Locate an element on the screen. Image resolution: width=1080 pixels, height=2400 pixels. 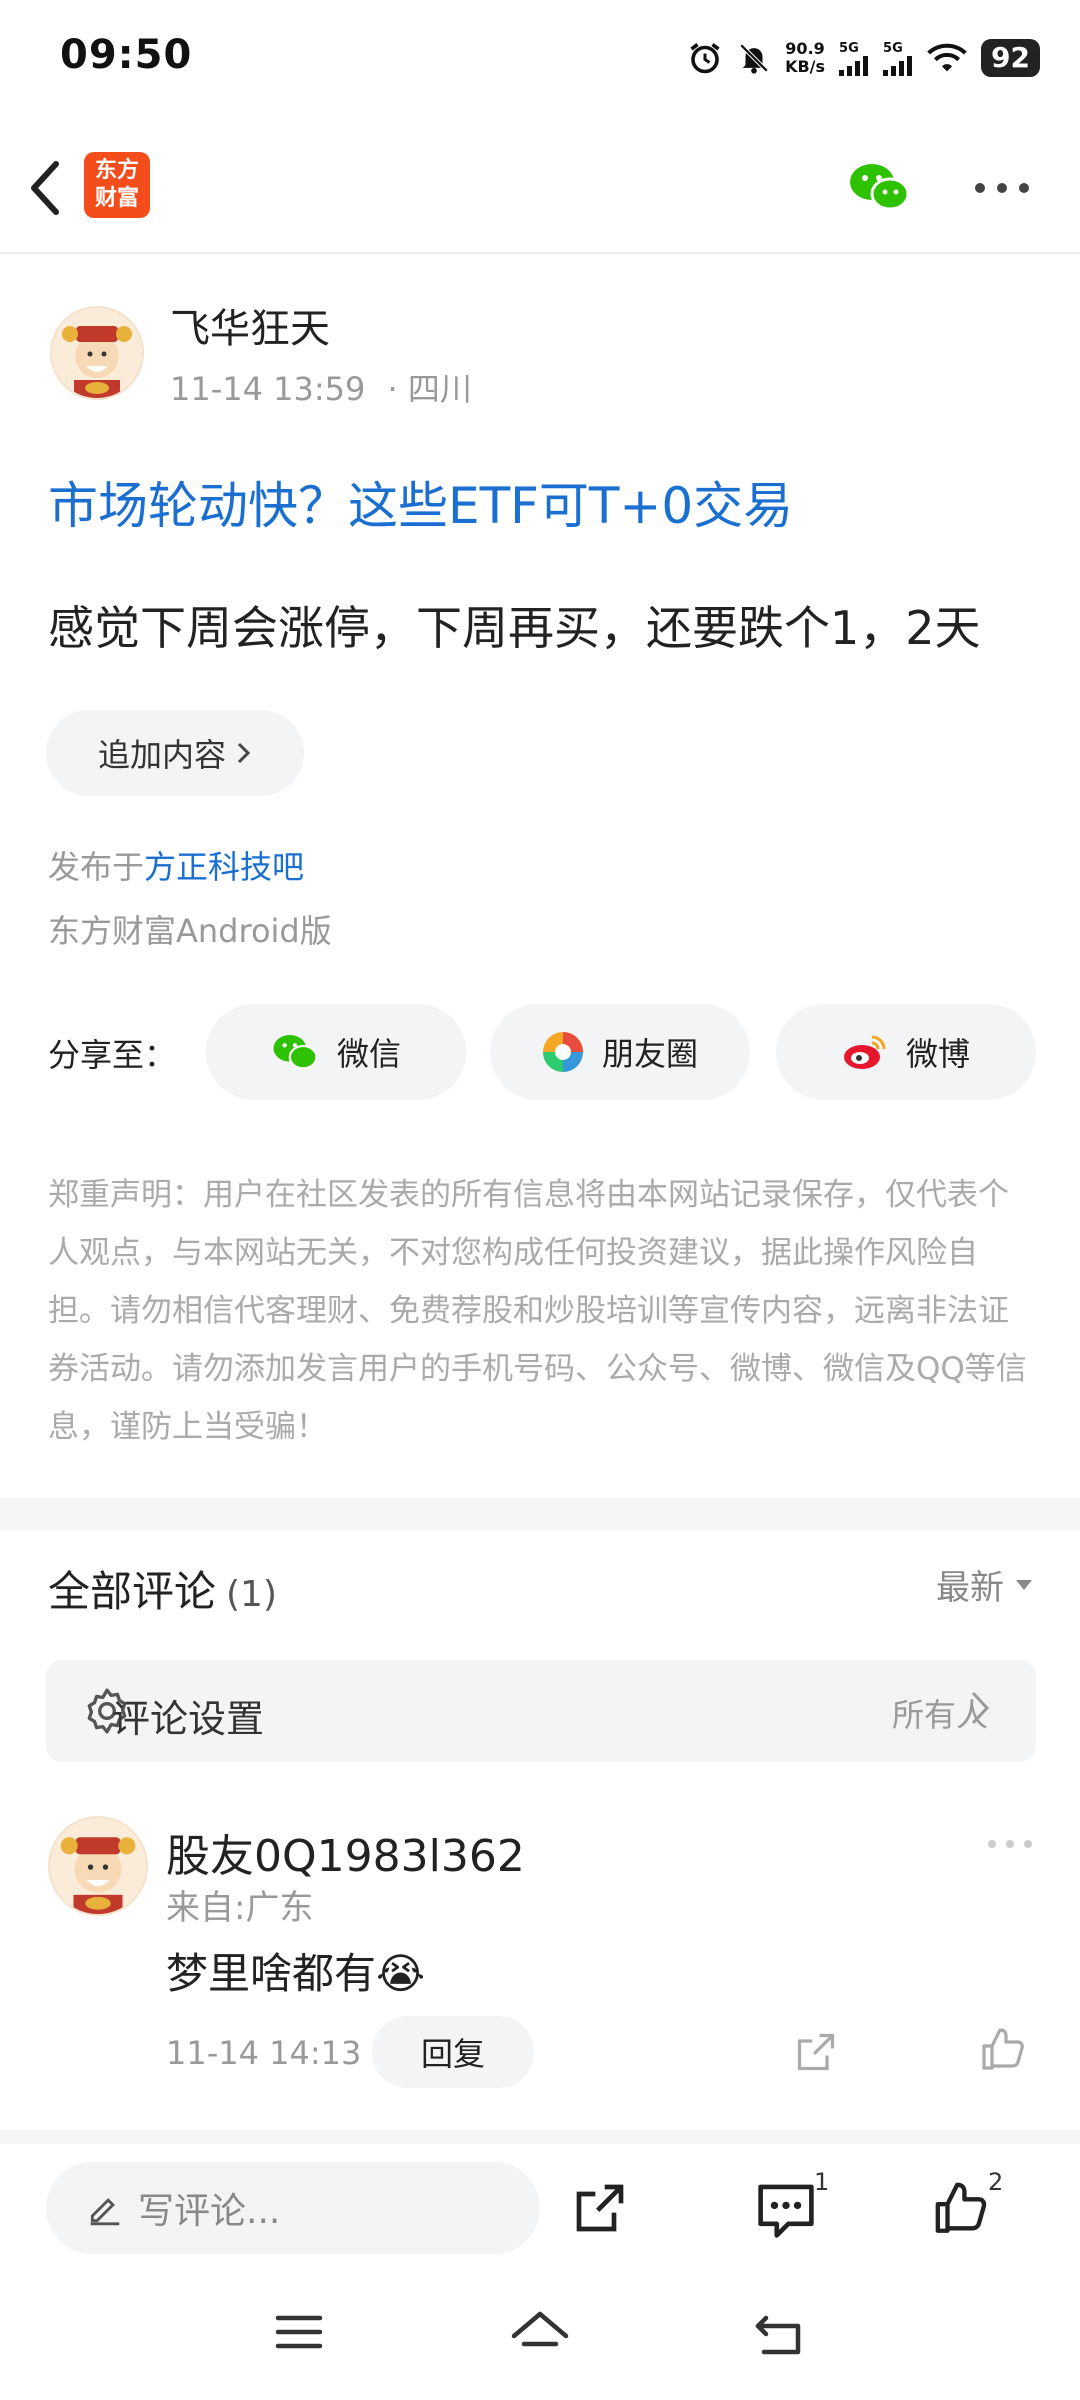
comment-author: 股友0Q1983l362 is located at coordinates (345, 1852).